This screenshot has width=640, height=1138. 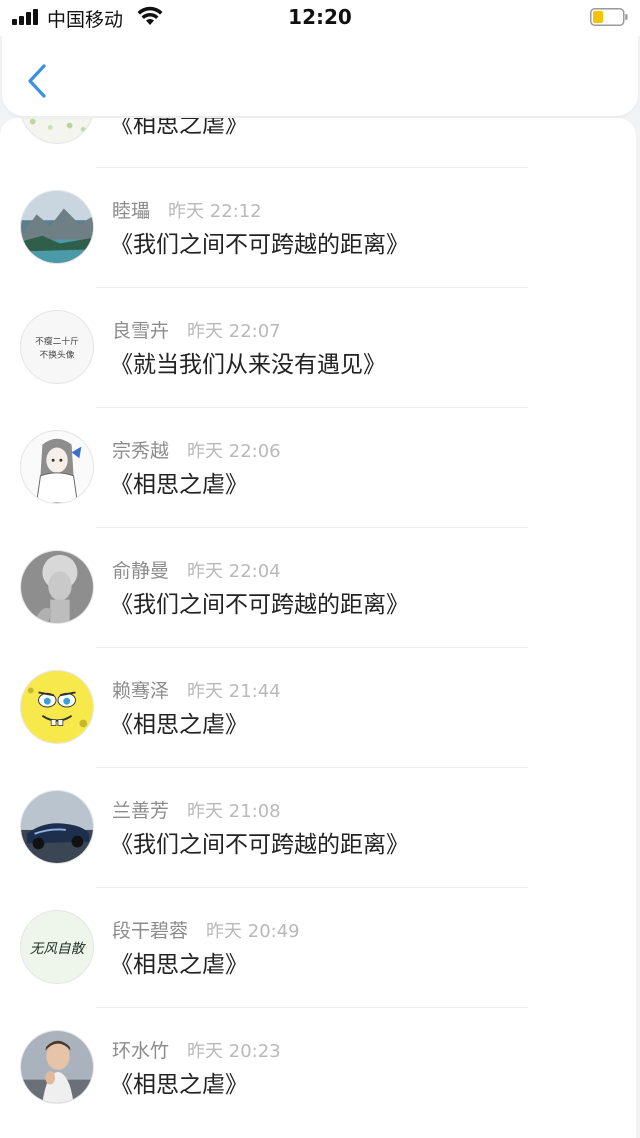 What do you see at coordinates (318, 468) in the screenshot?
I see `comment-item: 宗秀越 昨天 22:06 《相思之虐》` at bounding box center [318, 468].